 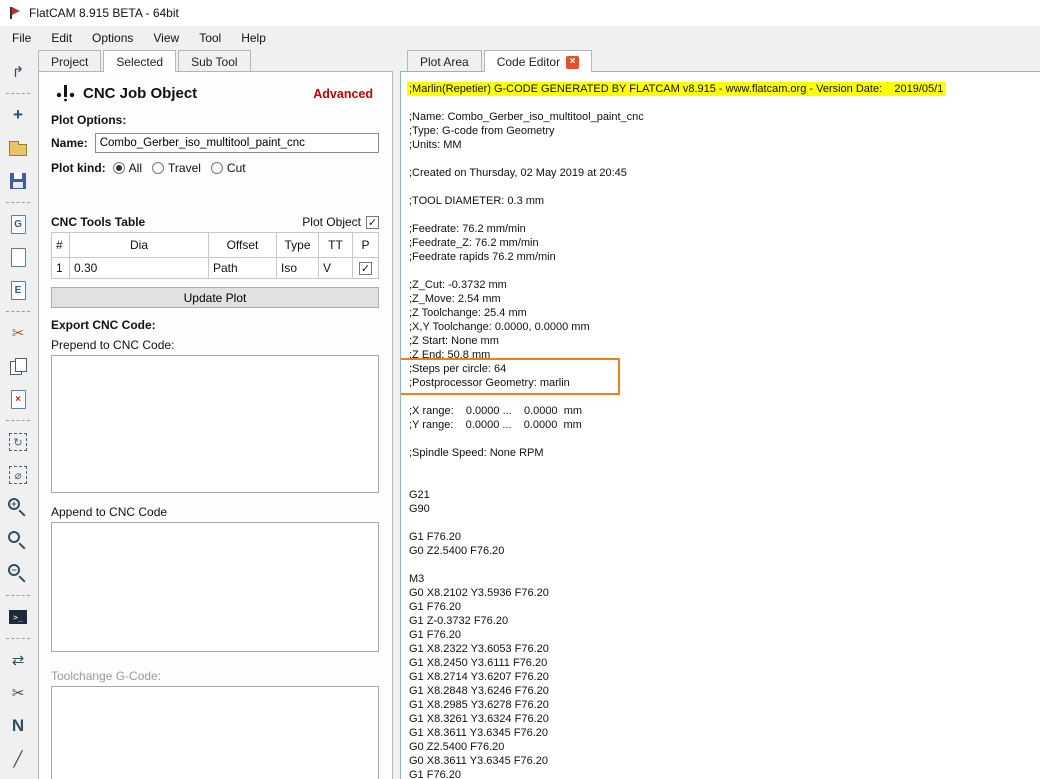 I want to click on delete-object-icon: ×, so click(x=18, y=399).